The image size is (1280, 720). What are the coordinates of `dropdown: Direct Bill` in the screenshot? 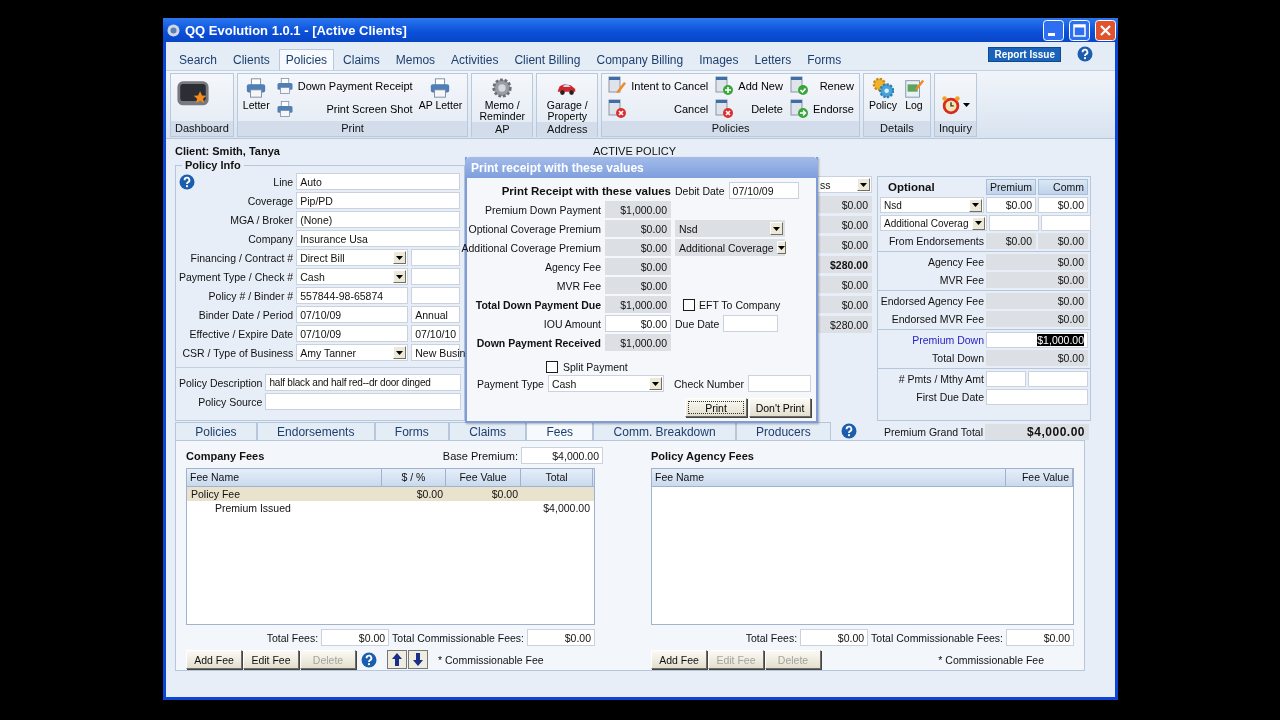 It's located at (352, 257).